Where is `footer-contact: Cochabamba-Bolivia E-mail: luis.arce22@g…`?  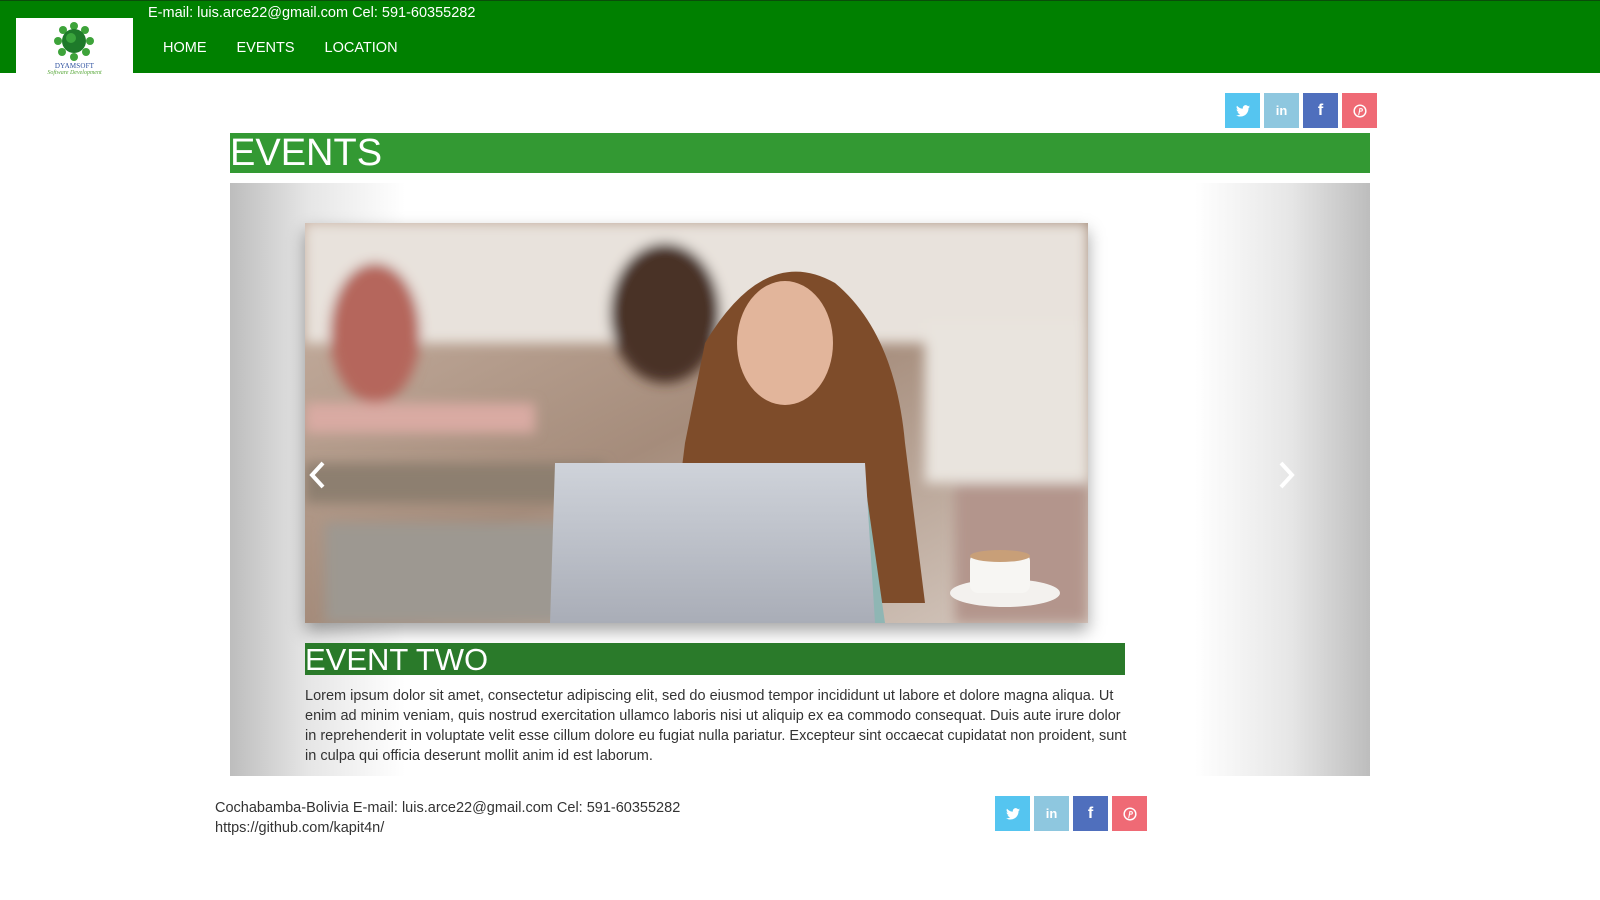
footer-contact: Cochabamba-Bolivia E-mail: luis.arce22@g… is located at coordinates (448, 808).